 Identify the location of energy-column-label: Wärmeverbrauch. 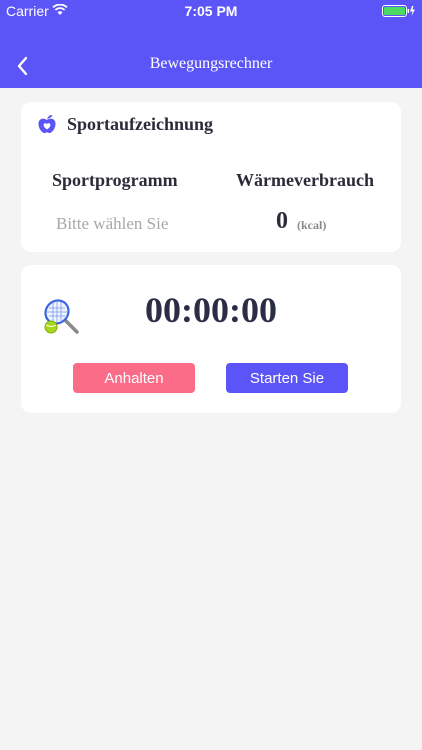
(305, 180).